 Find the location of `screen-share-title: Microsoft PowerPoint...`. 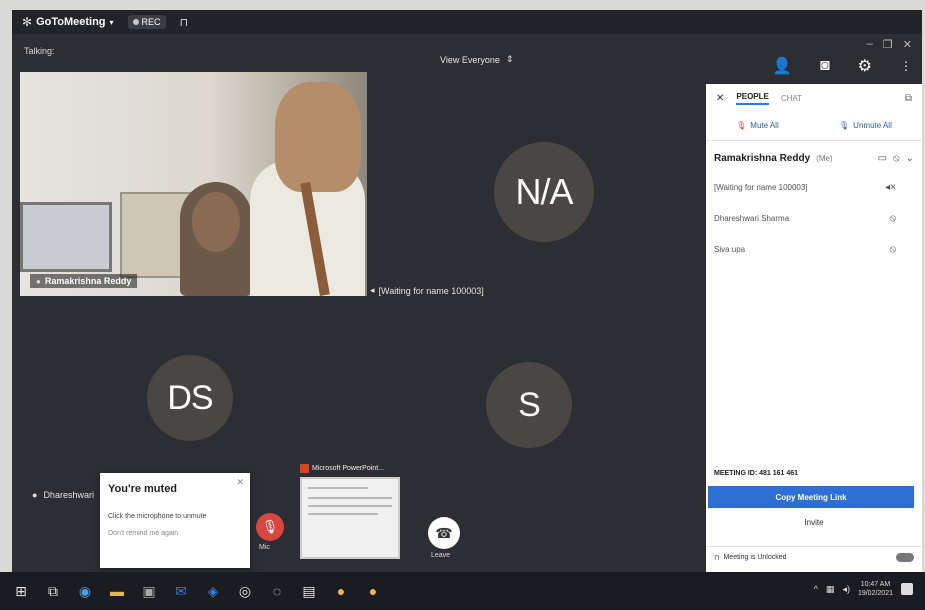

screen-share-title: Microsoft PowerPoint... is located at coordinates (348, 468).